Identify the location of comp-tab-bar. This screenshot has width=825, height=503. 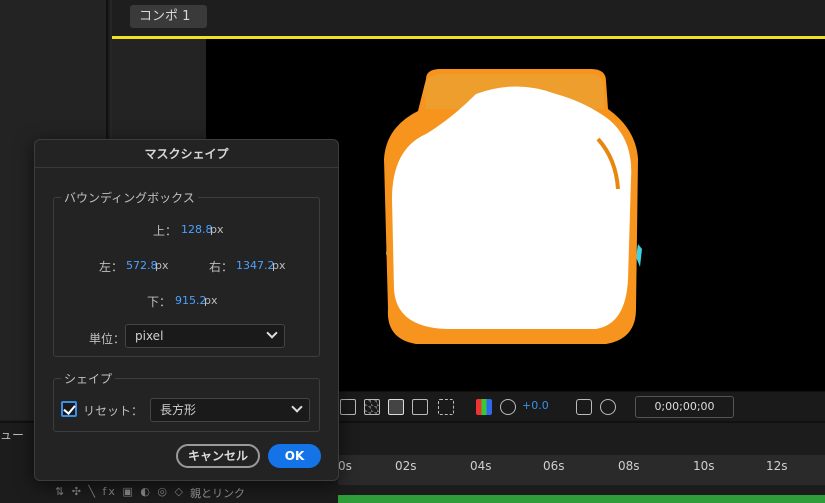
(468, 18).